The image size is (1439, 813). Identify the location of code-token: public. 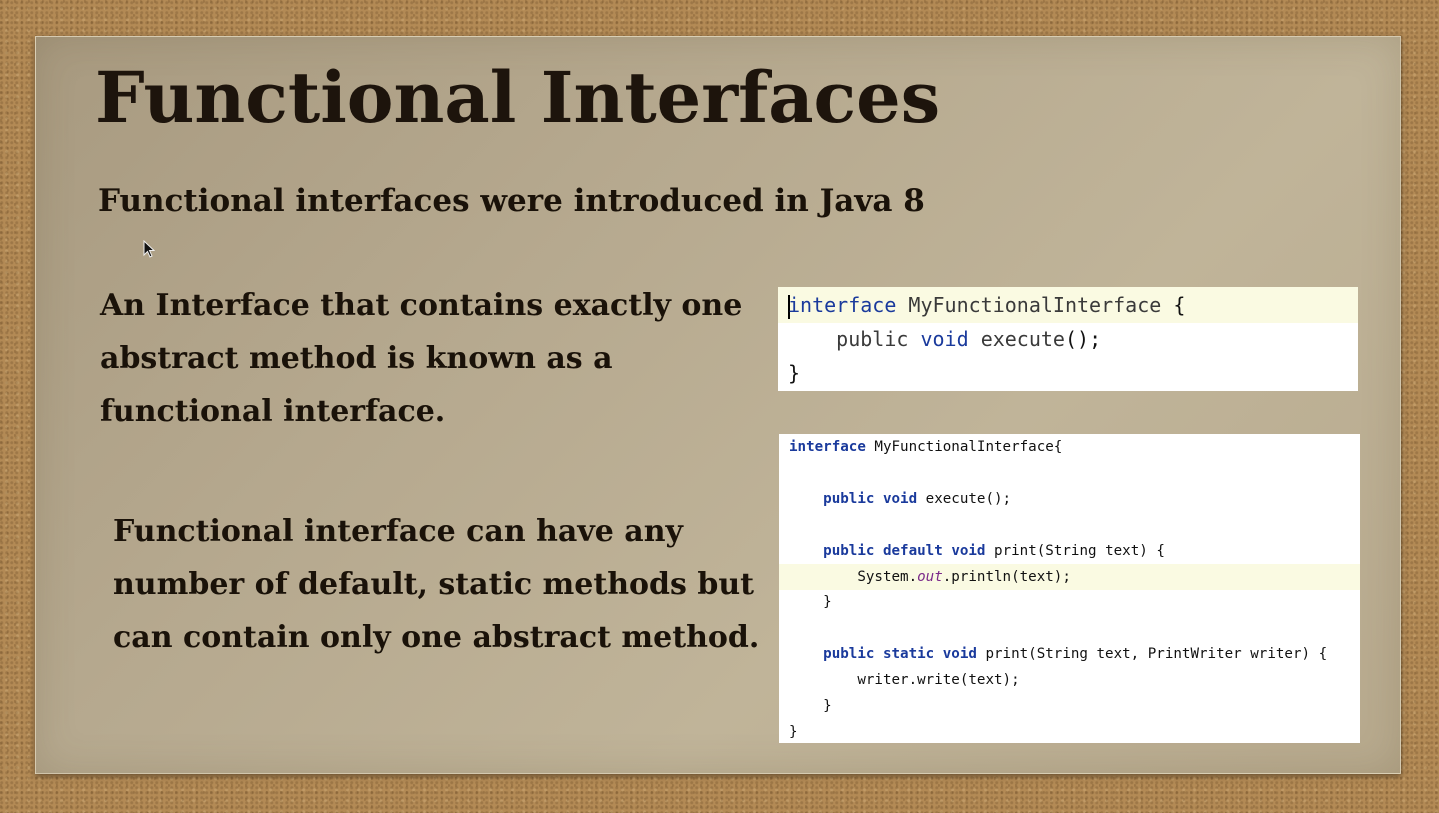
(872, 339).